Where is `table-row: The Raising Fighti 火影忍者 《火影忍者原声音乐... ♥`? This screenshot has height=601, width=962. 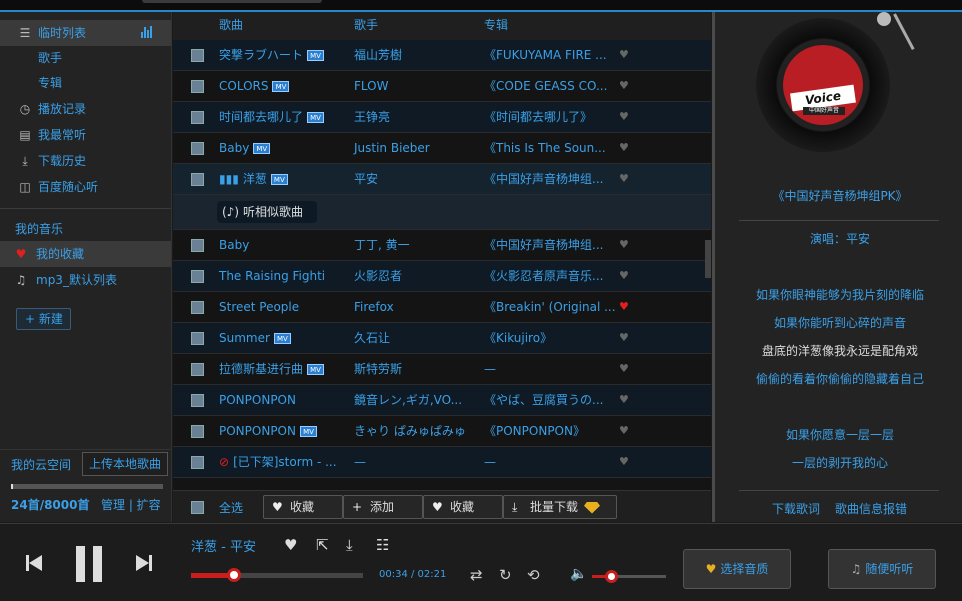
table-row: The Raising Fighti 火影忍者 《火影忍者原声音乐... ♥ is located at coordinates (442, 276).